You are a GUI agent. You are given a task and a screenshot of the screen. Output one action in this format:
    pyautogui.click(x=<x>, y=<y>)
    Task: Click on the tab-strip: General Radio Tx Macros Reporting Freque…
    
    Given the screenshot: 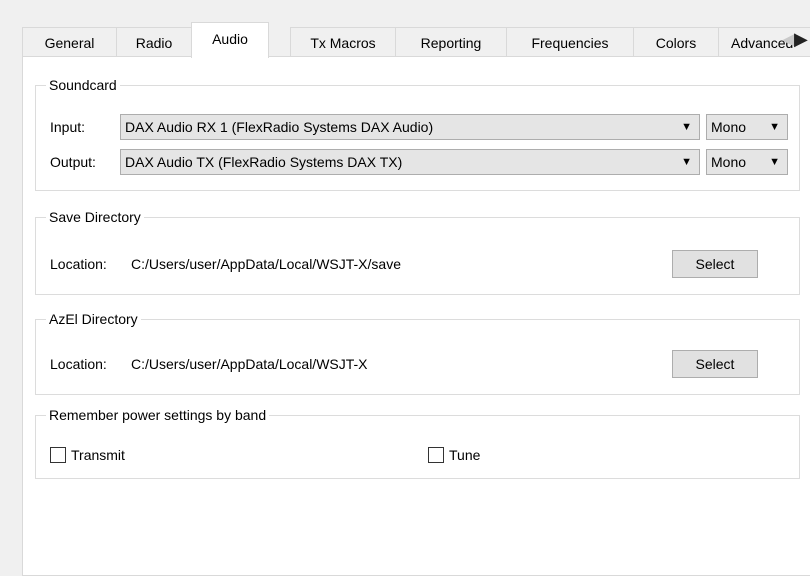 What is the action you would take?
    pyautogui.click(x=416, y=42)
    